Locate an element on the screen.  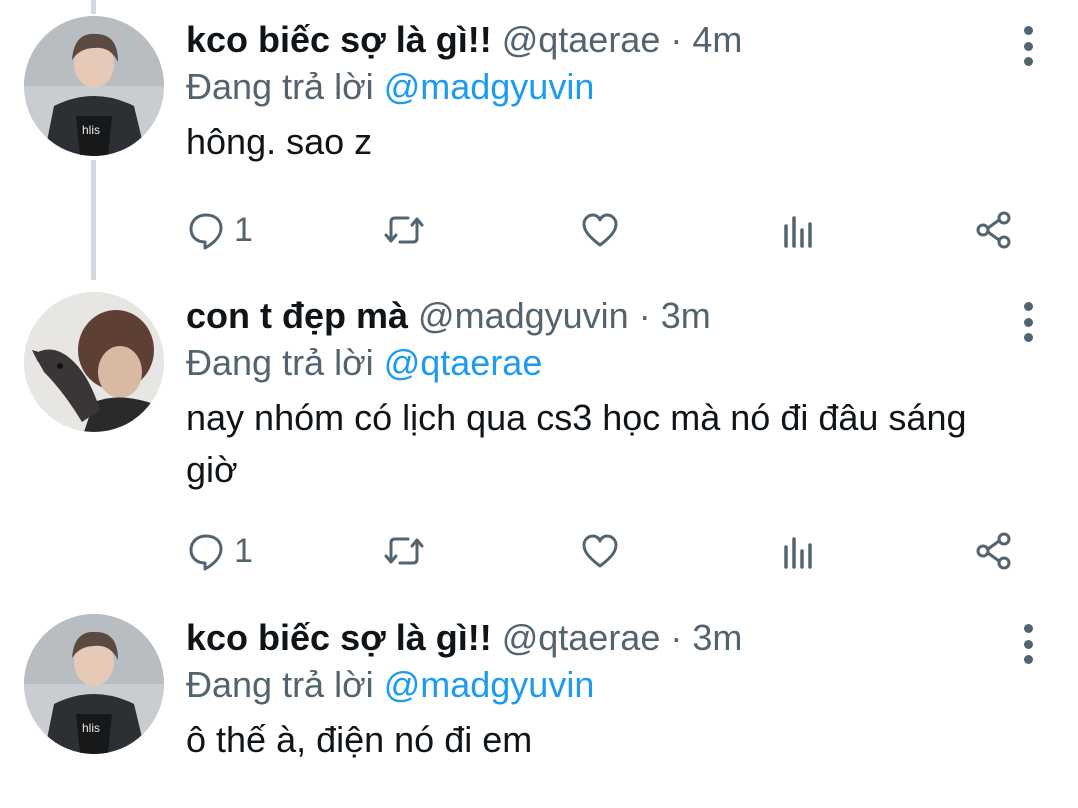
avatar-person-with-dog-image is located at coordinates (94, 362).